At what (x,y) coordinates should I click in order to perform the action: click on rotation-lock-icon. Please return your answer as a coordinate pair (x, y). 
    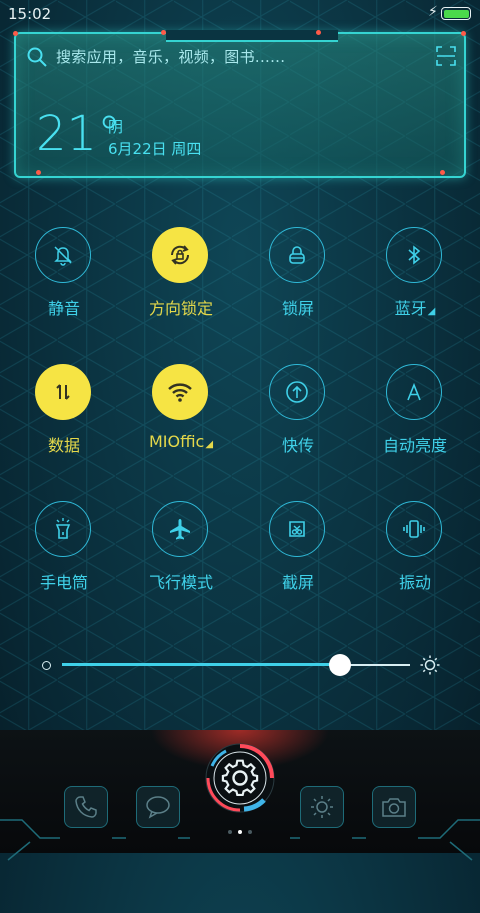
    Looking at the image, I should click on (180, 255).